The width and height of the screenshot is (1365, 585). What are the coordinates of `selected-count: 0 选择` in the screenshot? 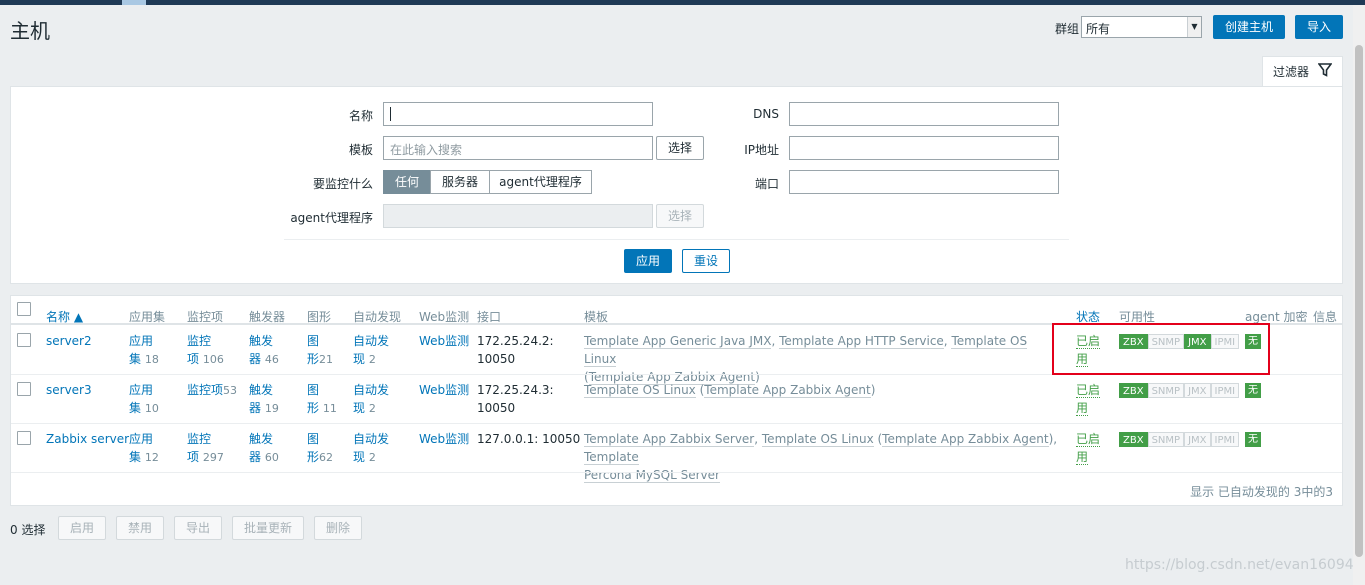 It's located at (28, 530).